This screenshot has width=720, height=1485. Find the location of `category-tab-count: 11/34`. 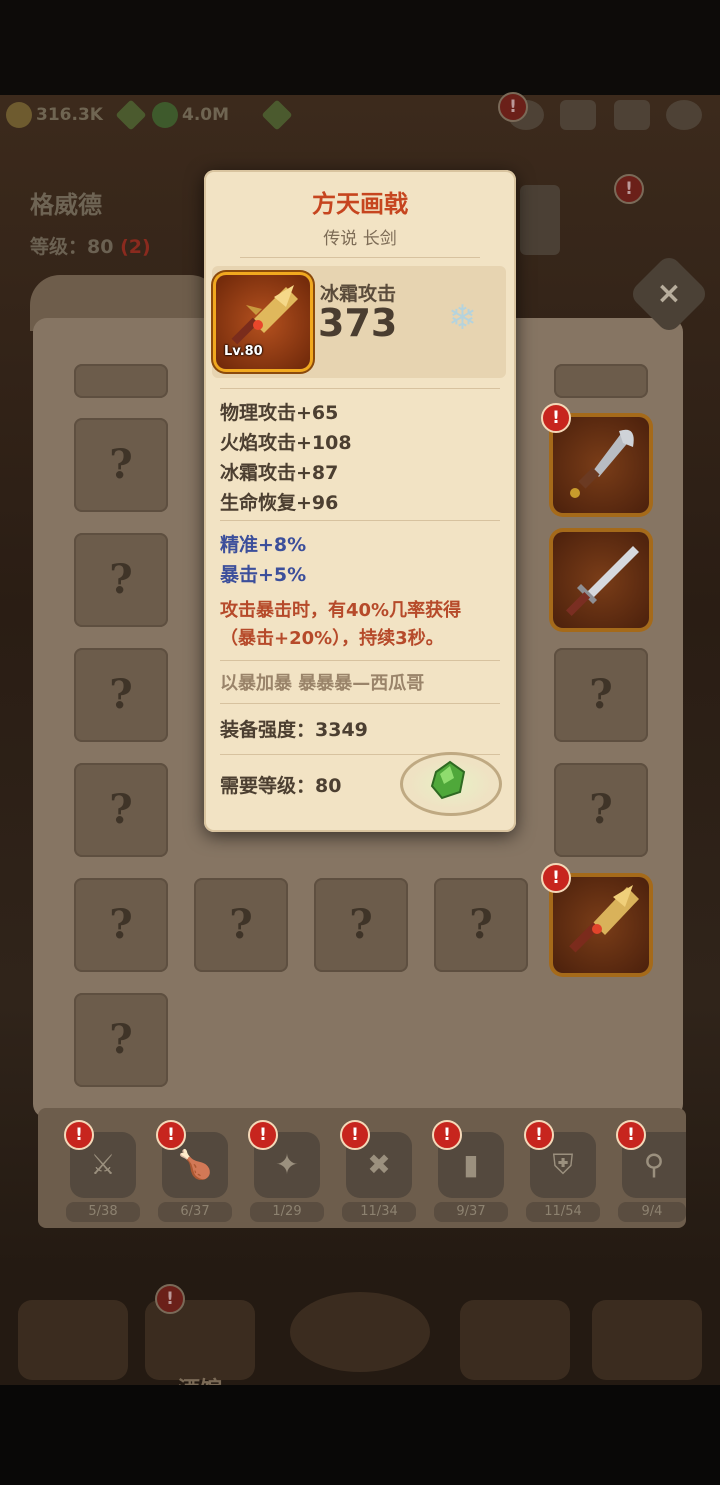

category-tab-count: 11/34 is located at coordinates (379, 1212).